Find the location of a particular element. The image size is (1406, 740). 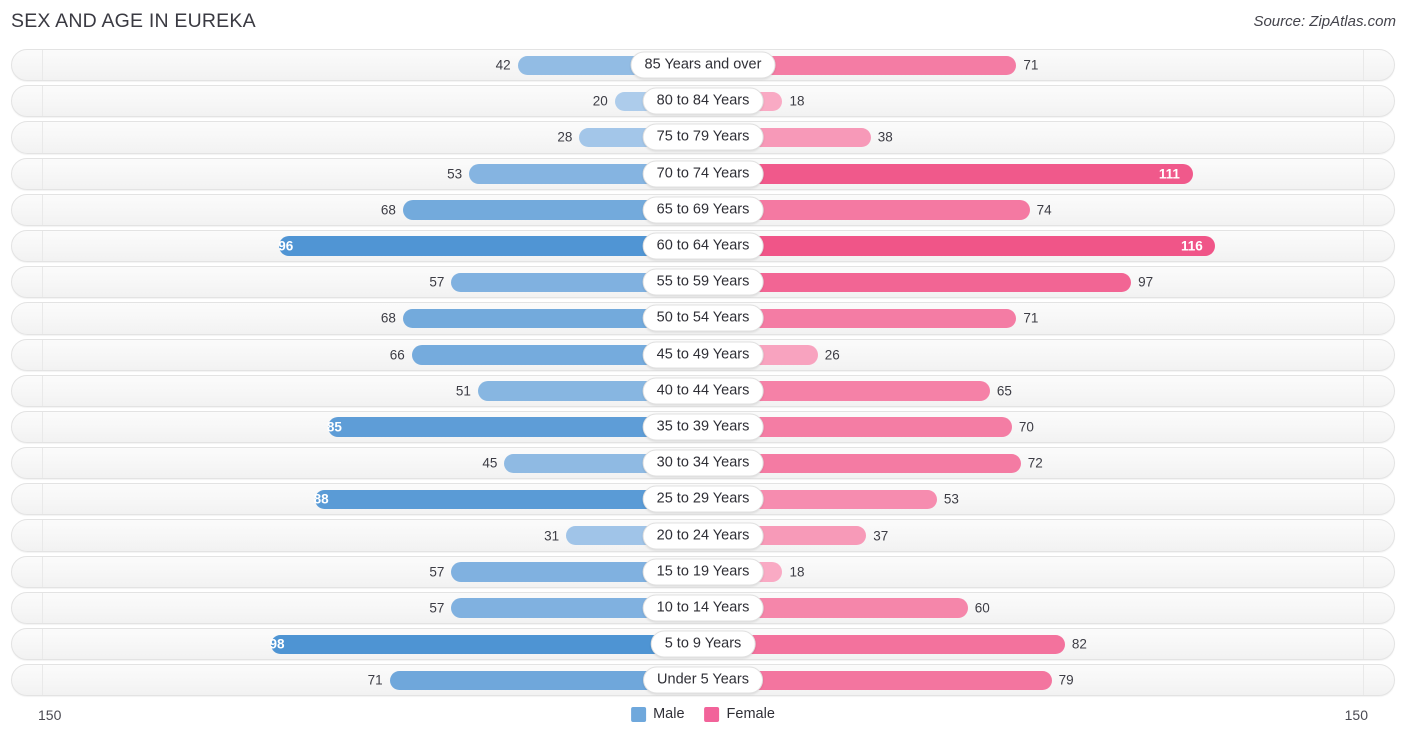

age-group-label: 55 to 59 Years is located at coordinates (703, 282).